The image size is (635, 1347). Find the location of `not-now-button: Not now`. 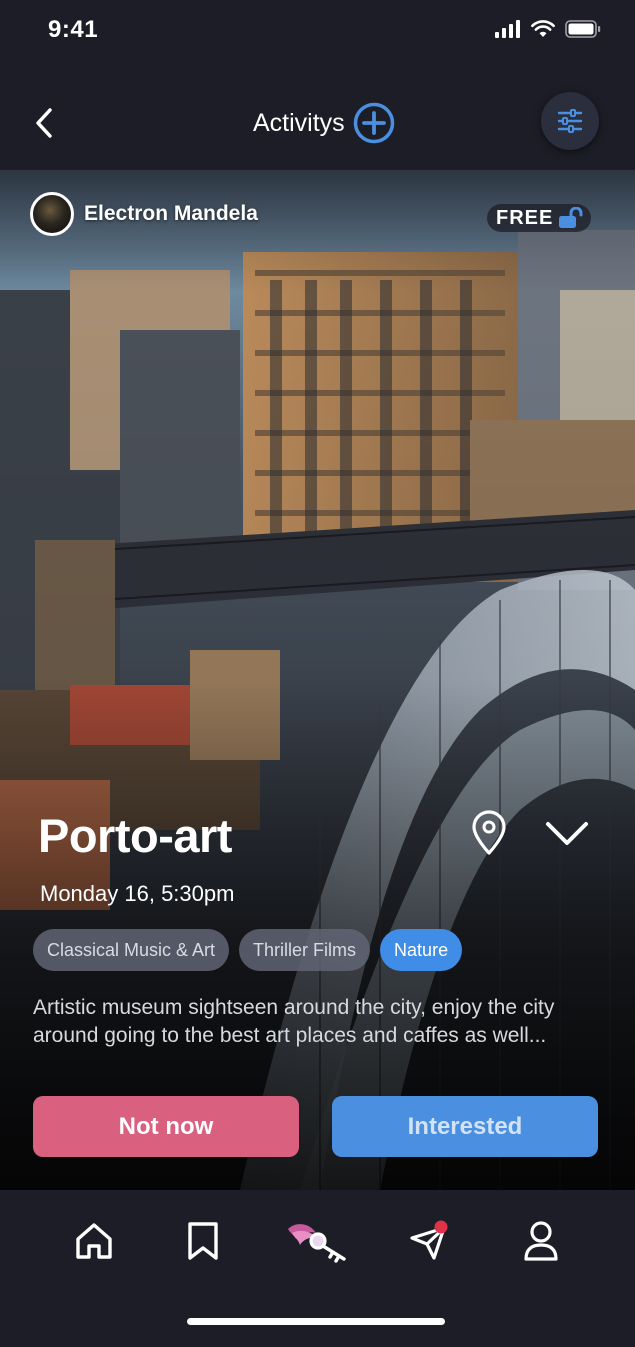

not-now-button: Not now is located at coordinates (166, 1126).